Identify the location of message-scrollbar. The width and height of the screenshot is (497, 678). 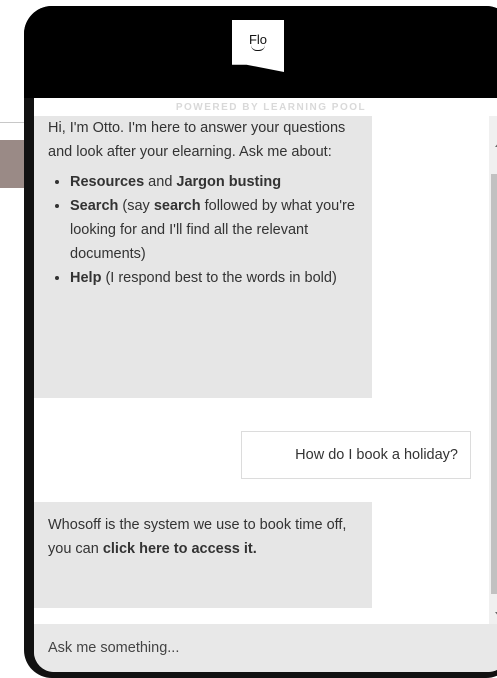
(493, 370).